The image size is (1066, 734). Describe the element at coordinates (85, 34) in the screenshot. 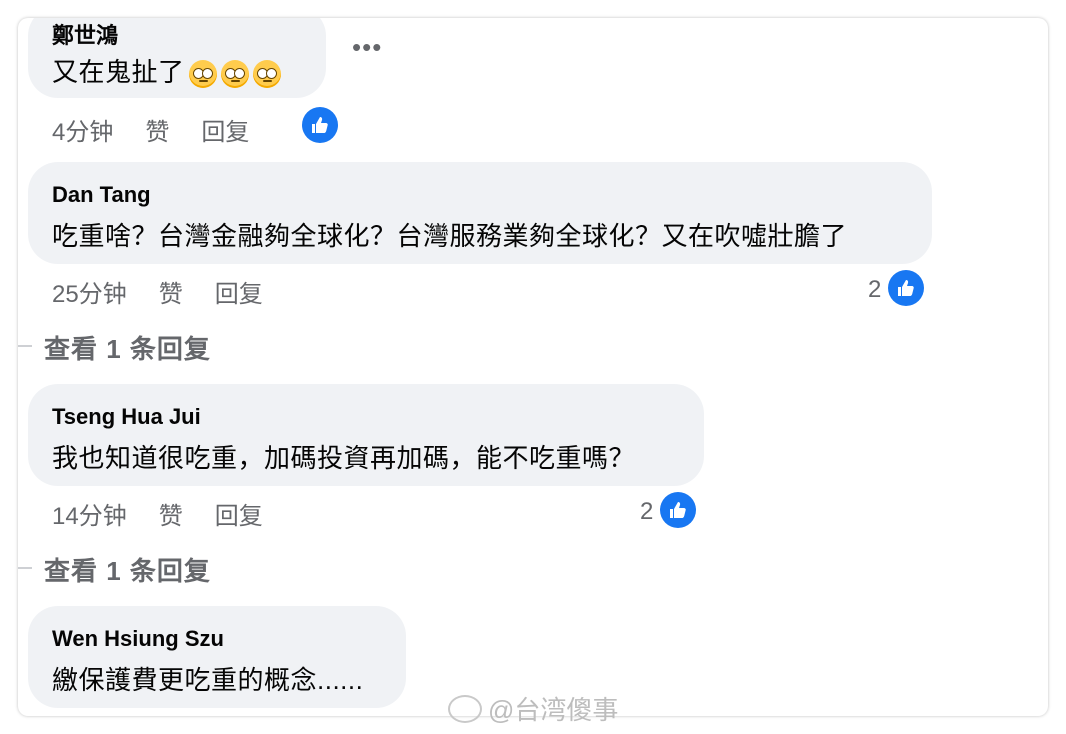

I see `comment-author: 鄭世鴻` at that location.